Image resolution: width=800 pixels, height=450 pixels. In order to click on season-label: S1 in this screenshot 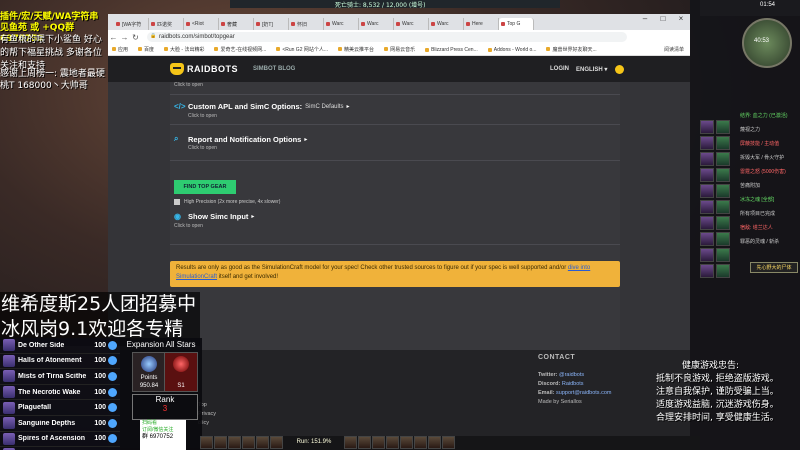, I will do `click(181, 386)`.